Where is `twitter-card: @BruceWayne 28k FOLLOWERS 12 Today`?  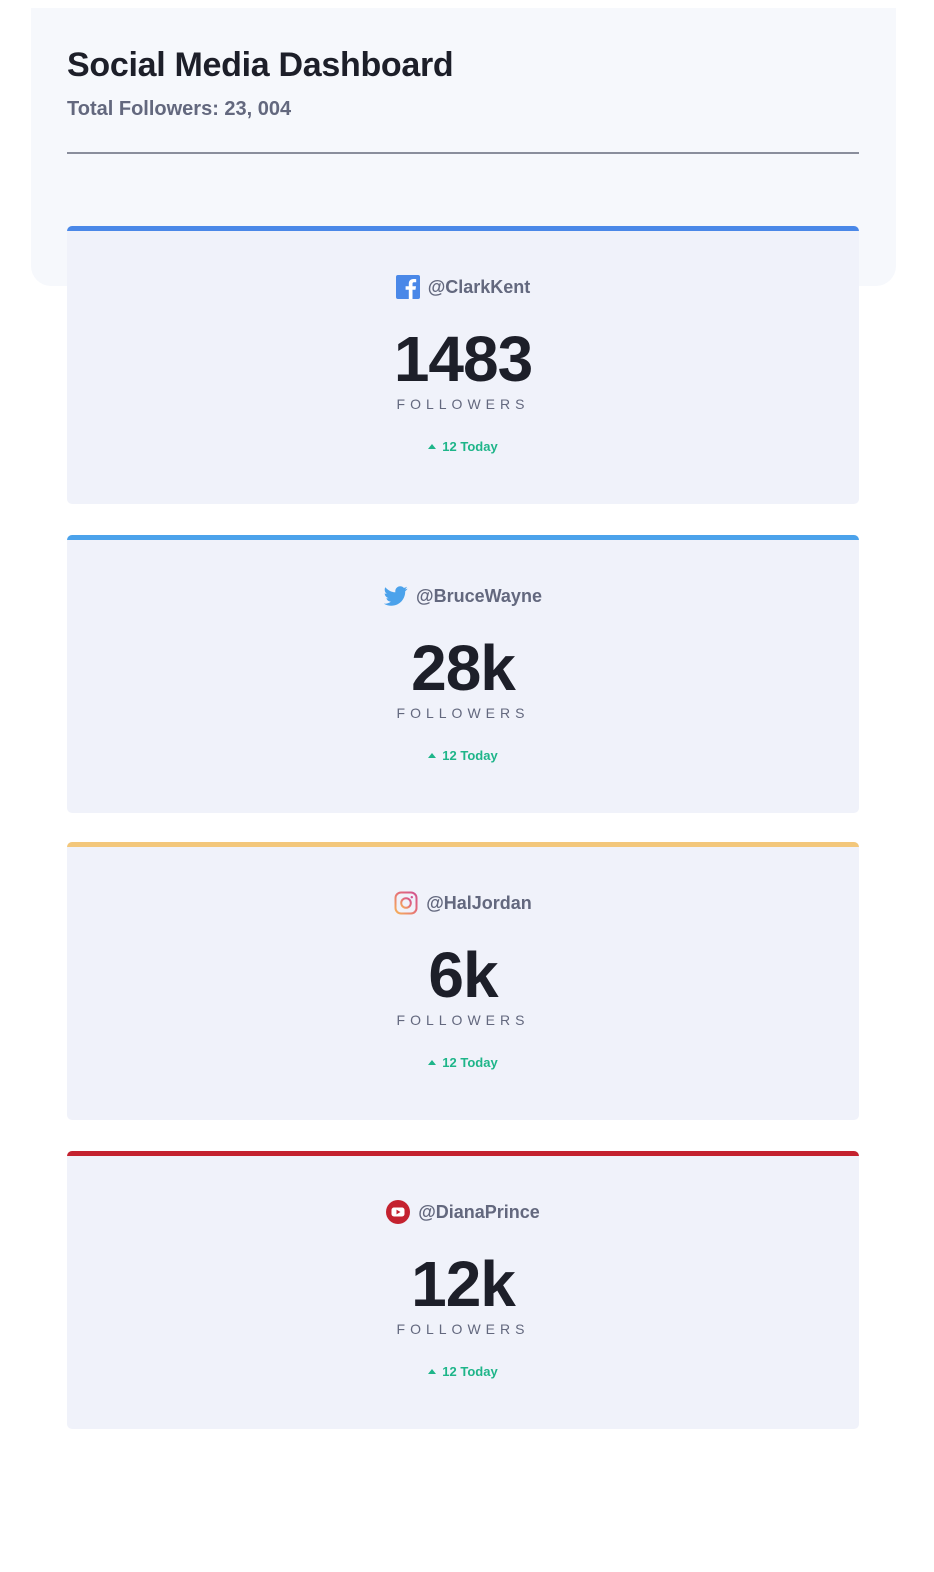
twitter-card: @BruceWayne 28k FOLLOWERS 12 Today is located at coordinates (463, 674).